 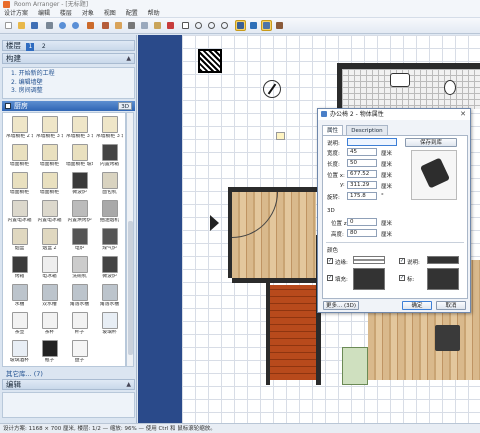 What do you see at coordinates (8, 25) in the screenshot?
I see `new-icon` at bounding box center [8, 25].